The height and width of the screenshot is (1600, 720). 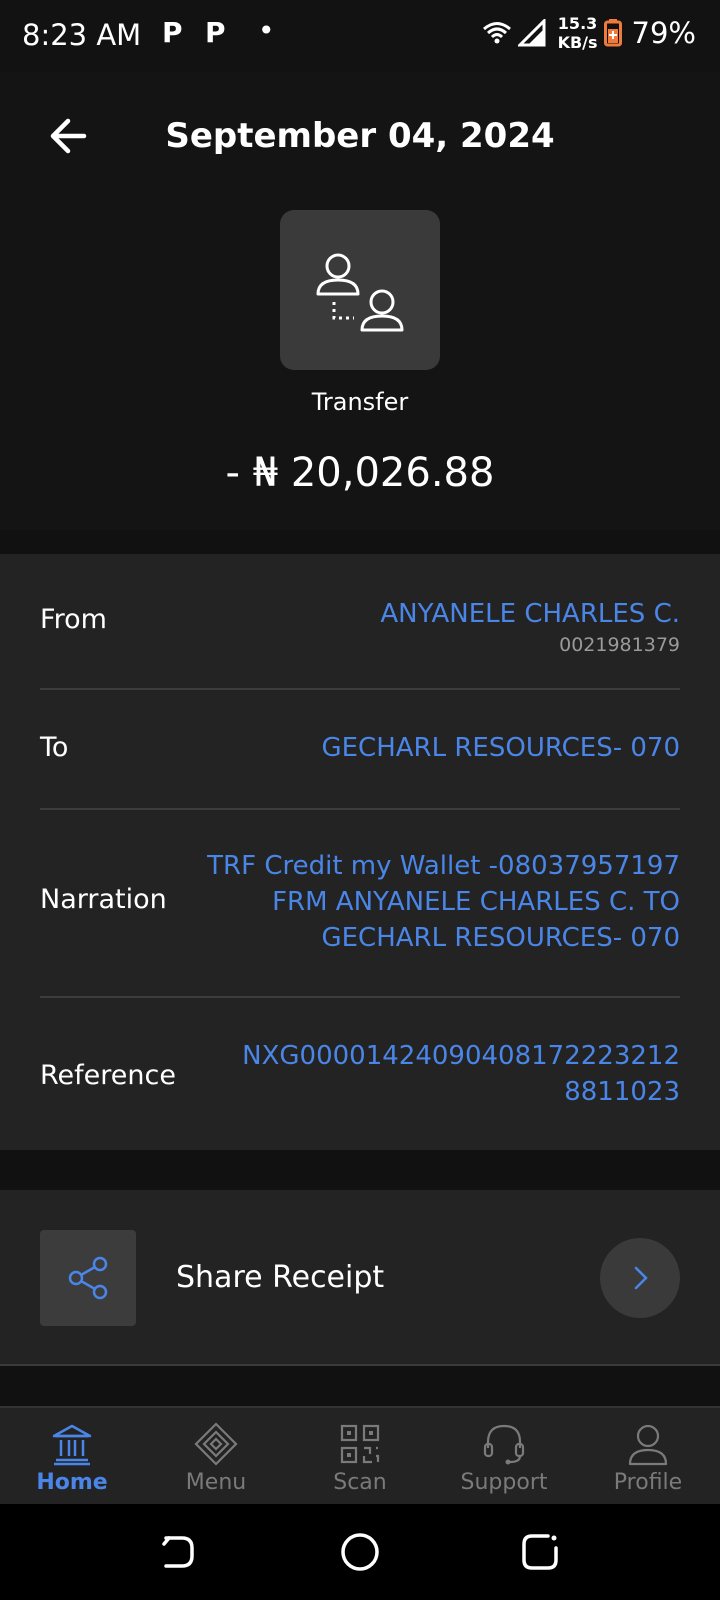 I want to click on system-back-icon, so click(x=178, y=1552).